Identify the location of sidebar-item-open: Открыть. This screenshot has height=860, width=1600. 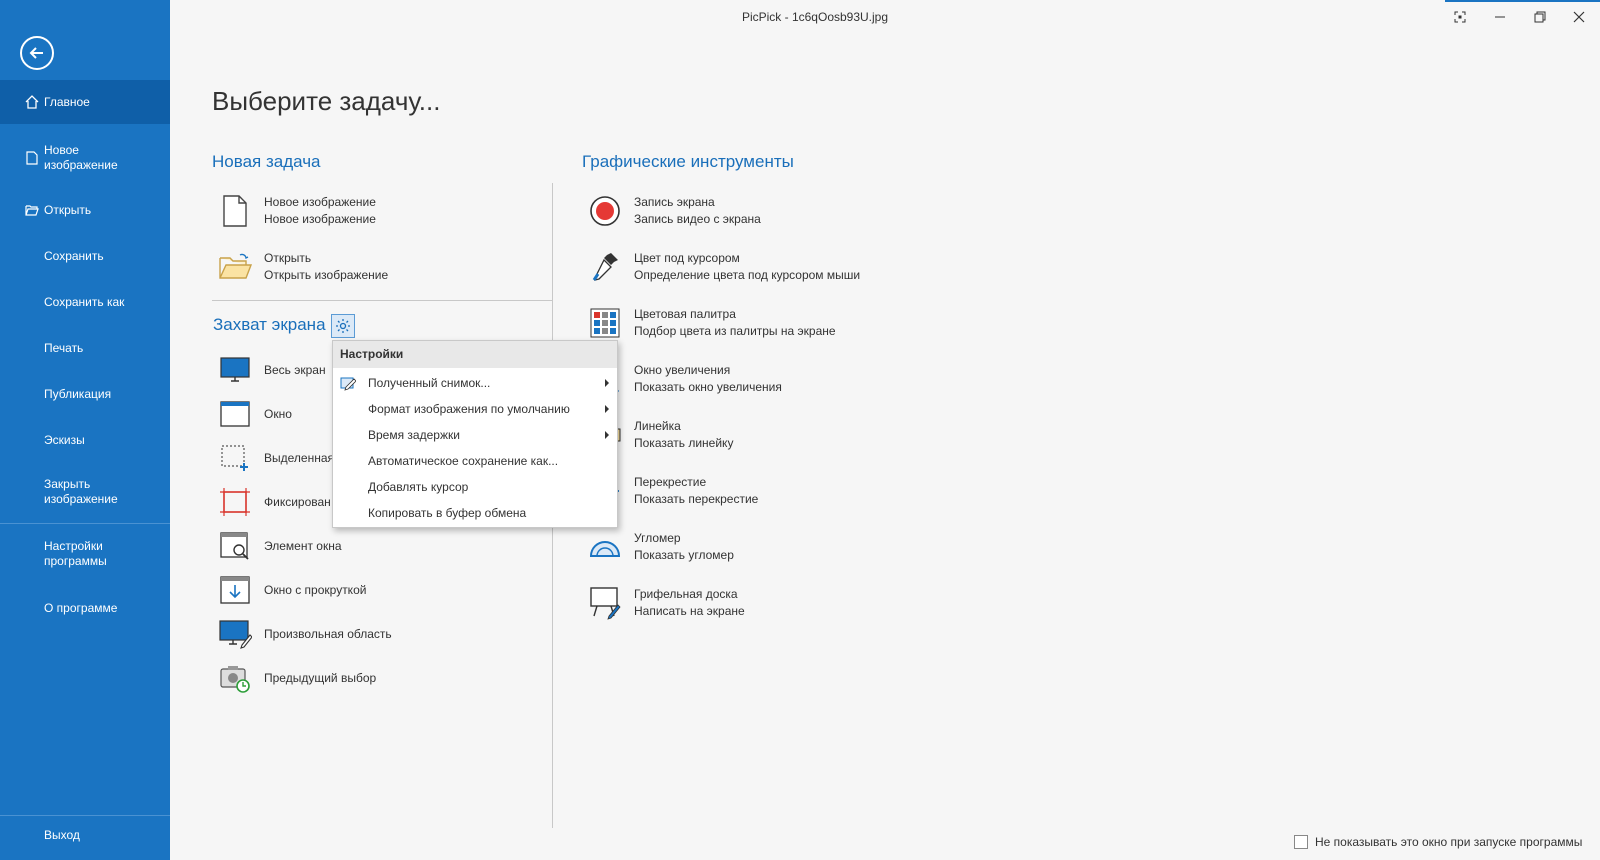
(85, 210).